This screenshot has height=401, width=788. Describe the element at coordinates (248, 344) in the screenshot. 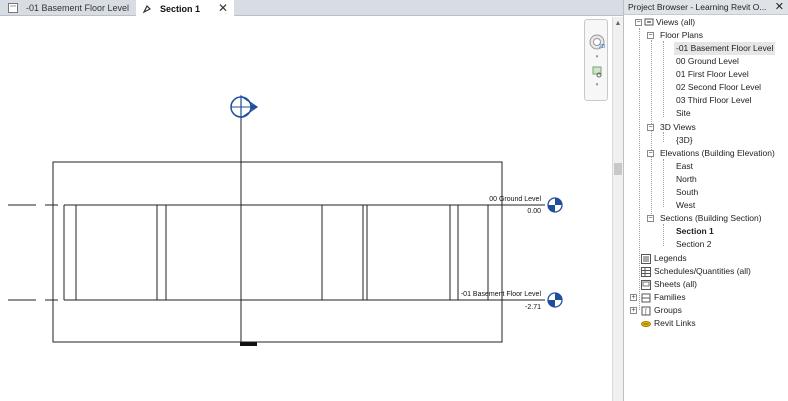

I see `section-tail-marker` at that location.